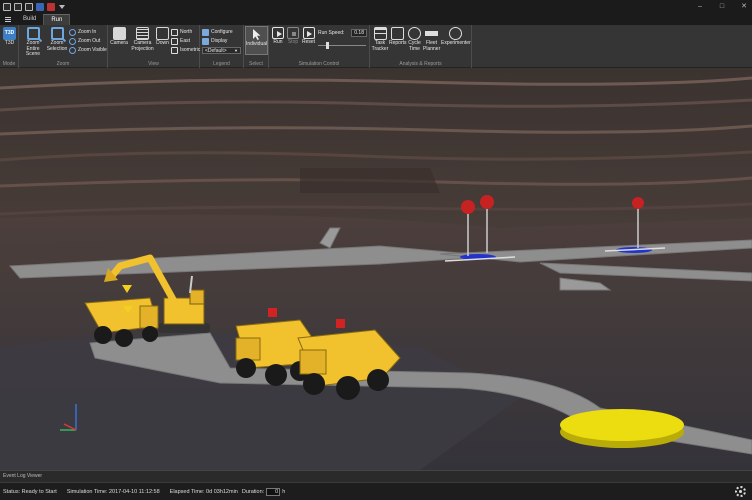 The height and width of the screenshot is (500, 752). I want to click on down-view-button: Down, so click(162, 37).